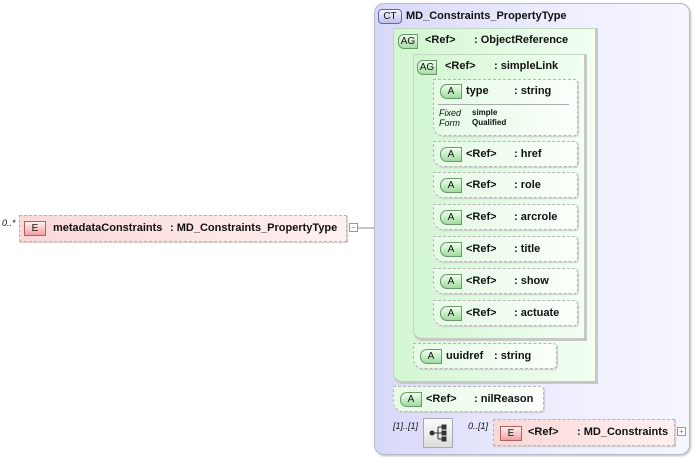 Image resolution: width=694 pixels, height=458 pixels. What do you see at coordinates (465, 356) in the screenshot?
I see `attr-name: uuidref` at bounding box center [465, 356].